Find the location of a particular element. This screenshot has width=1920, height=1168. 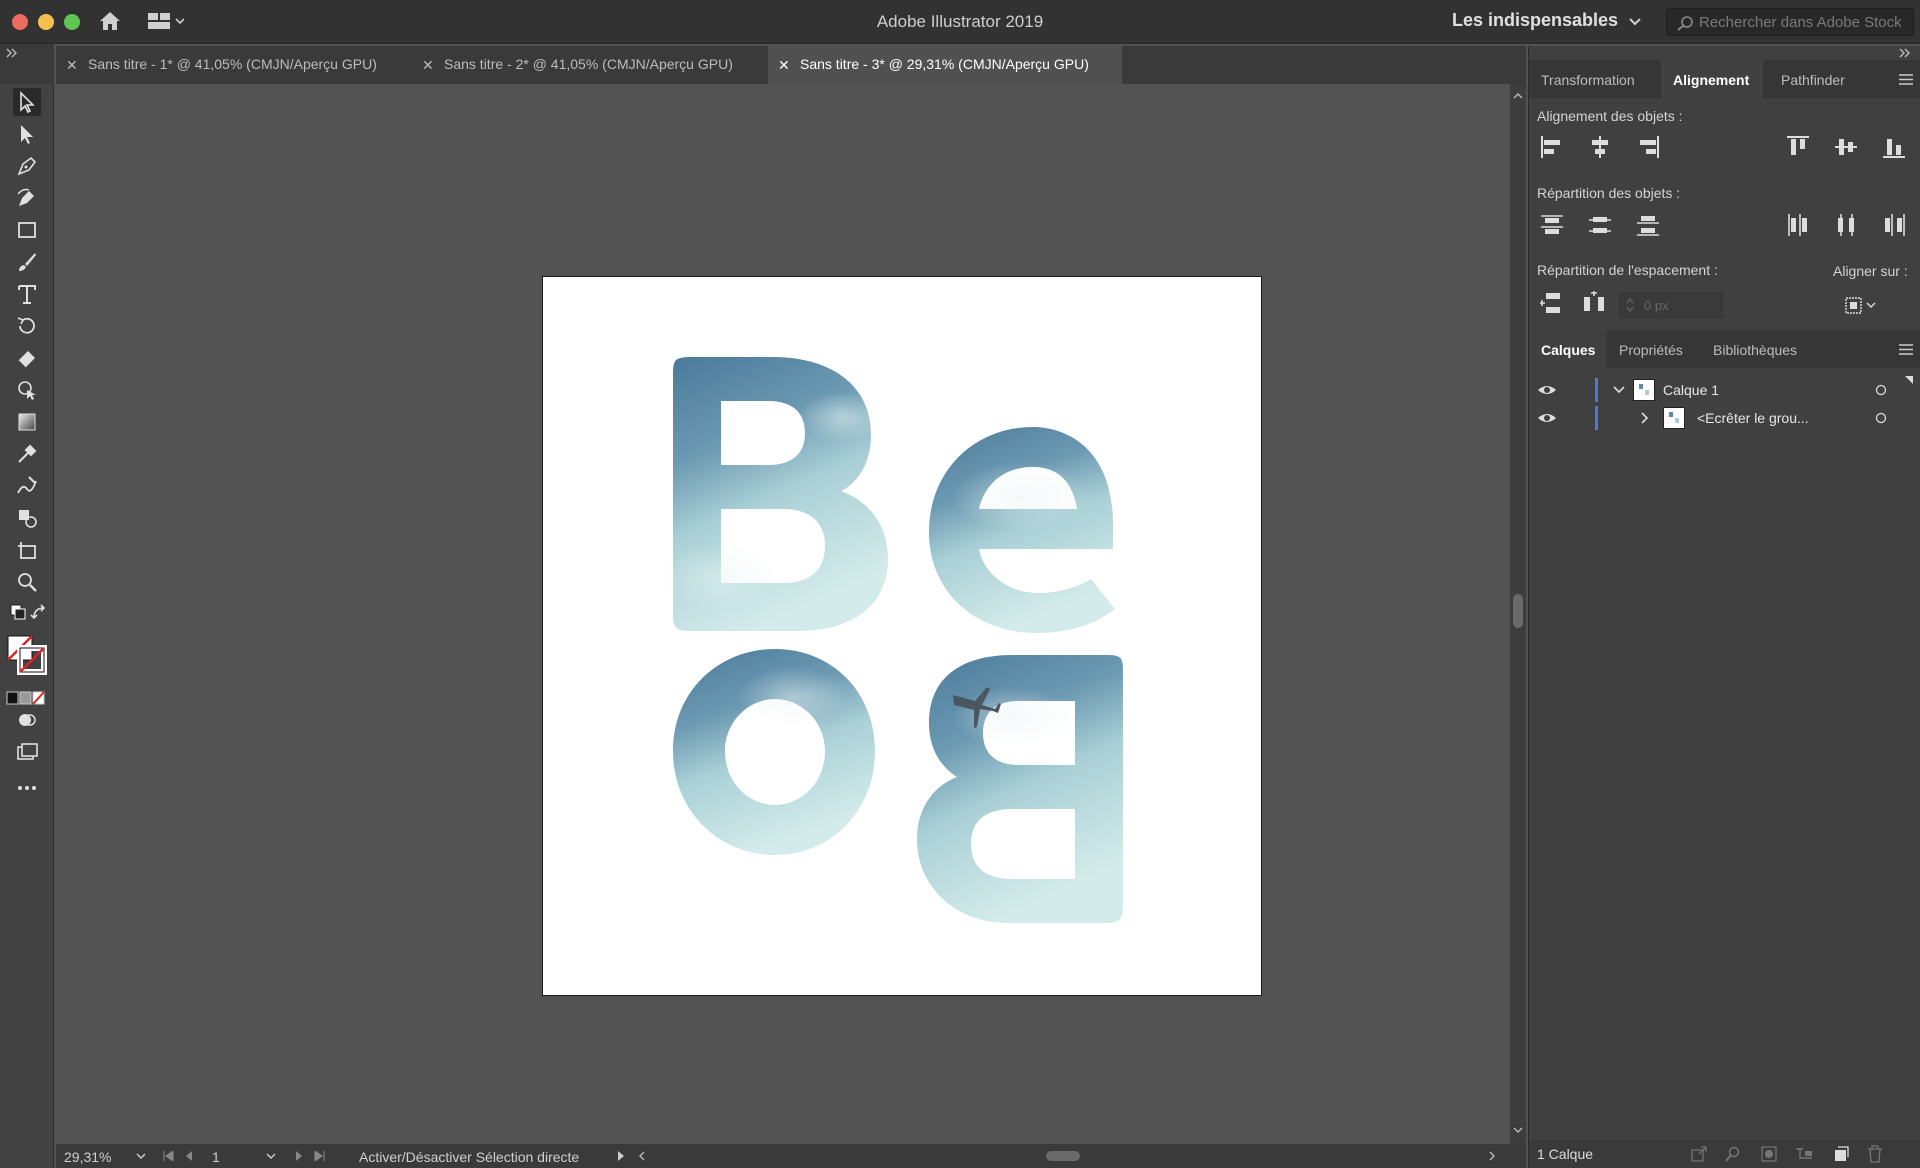

zoom-tool is located at coordinates (27, 582).